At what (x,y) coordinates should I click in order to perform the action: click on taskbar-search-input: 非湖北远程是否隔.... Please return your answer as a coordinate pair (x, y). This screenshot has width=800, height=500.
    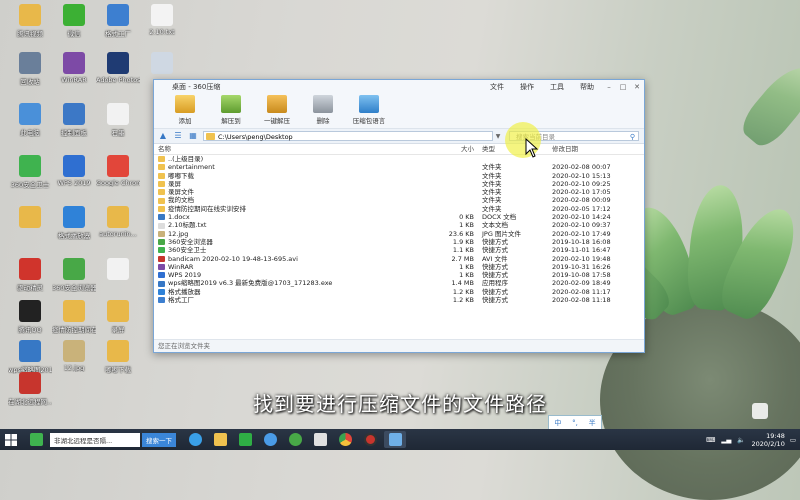
    Looking at the image, I should click on (95, 439).